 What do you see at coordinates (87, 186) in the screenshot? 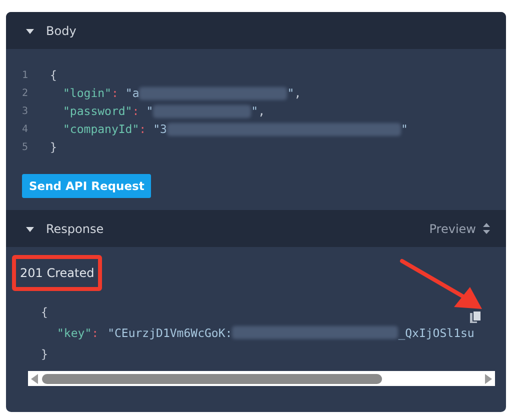
I see `send-request-button: Send API Request` at bounding box center [87, 186].